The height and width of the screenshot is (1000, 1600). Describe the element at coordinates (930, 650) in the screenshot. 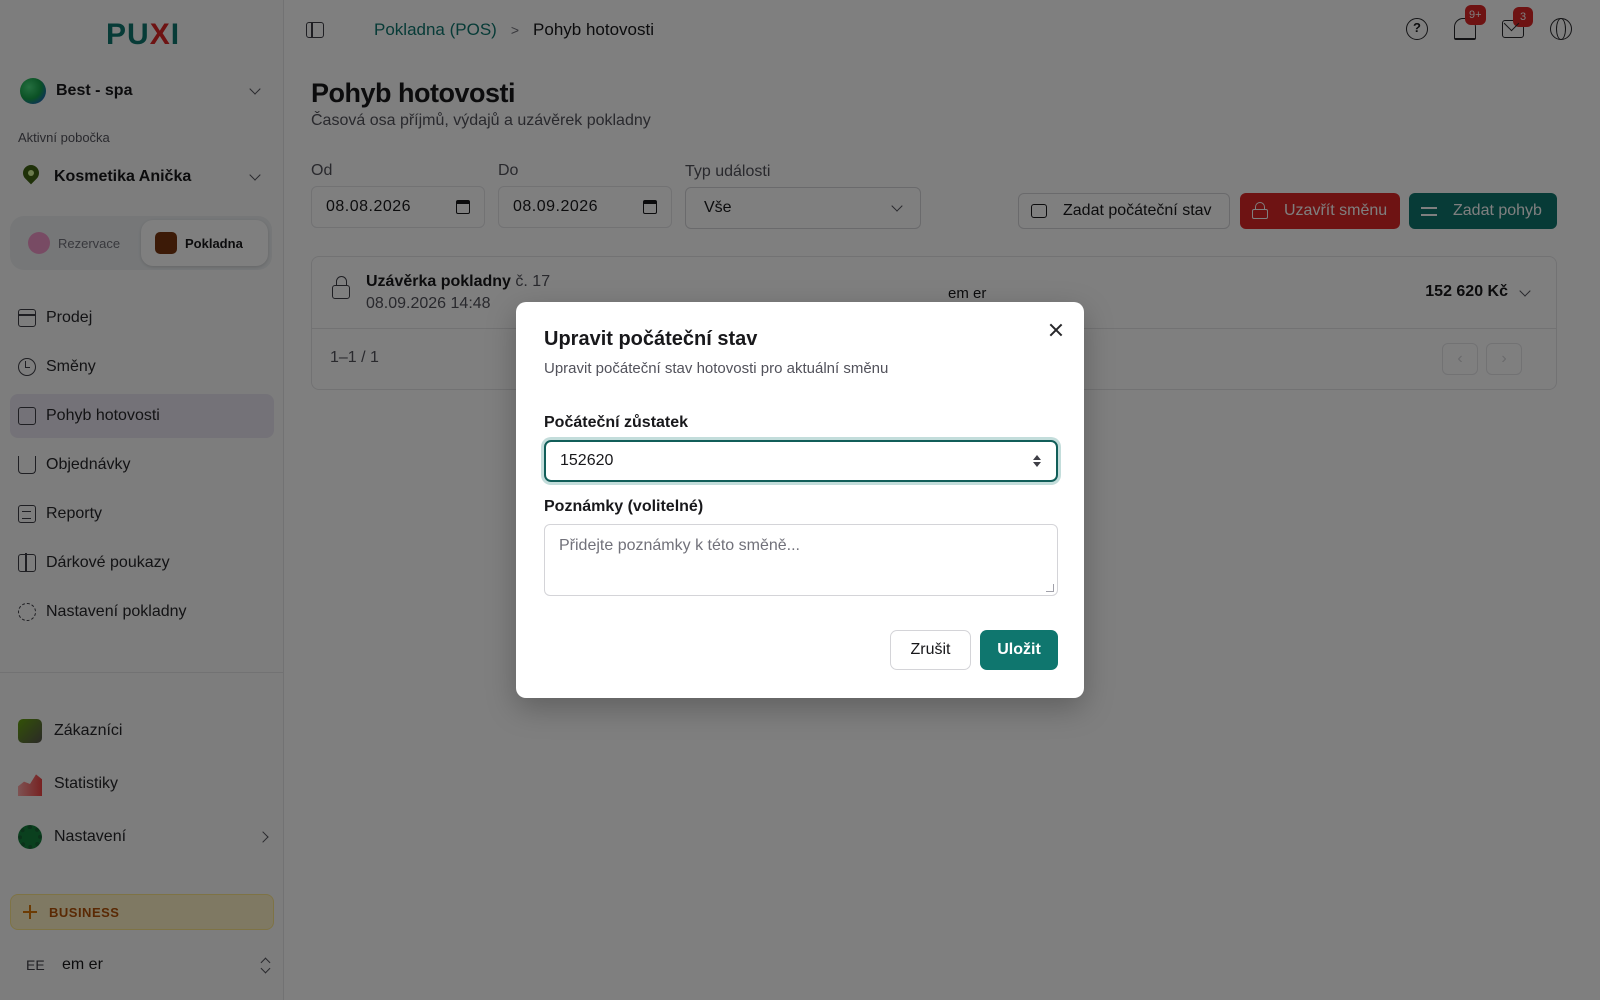

I see `cancel-button: Zrušit` at that location.